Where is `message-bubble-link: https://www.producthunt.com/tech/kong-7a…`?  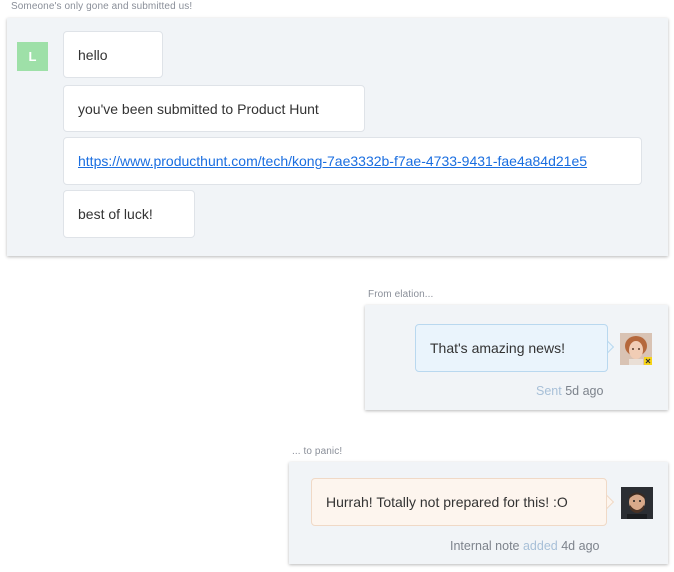
message-bubble-link: https://www.producthunt.com/tech/kong-7a… is located at coordinates (352, 161).